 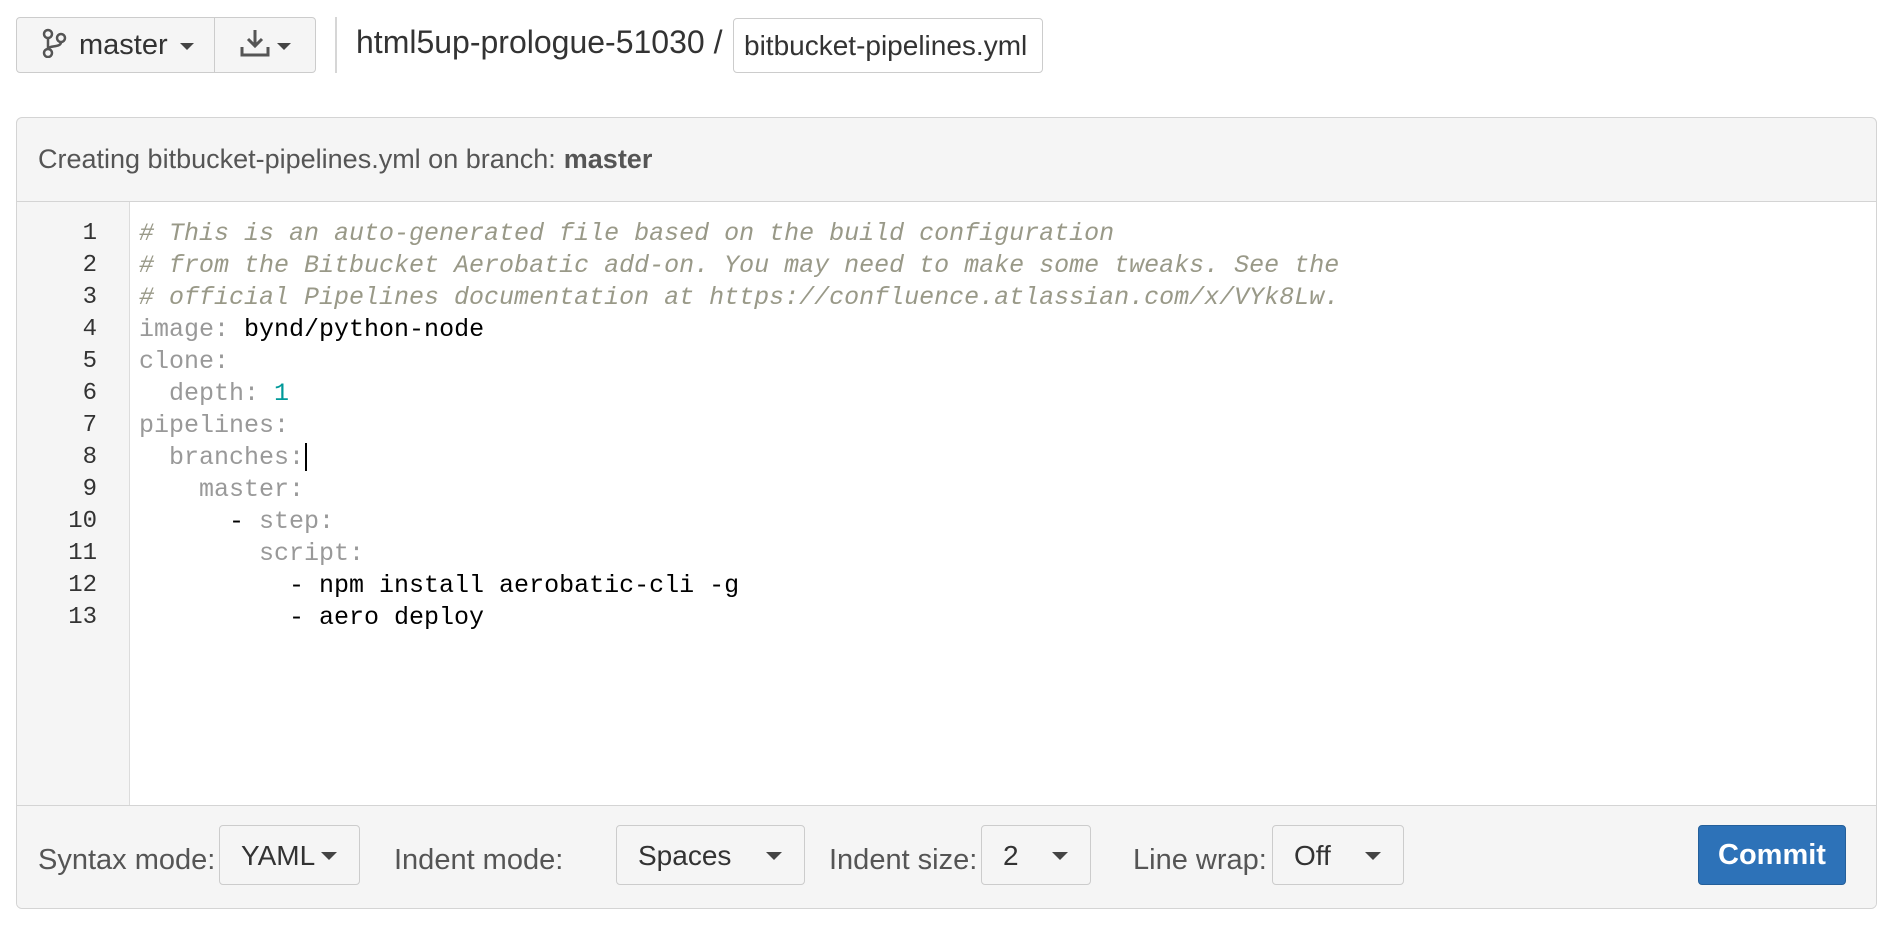 I want to click on code-token: -, so click(x=244, y=521).